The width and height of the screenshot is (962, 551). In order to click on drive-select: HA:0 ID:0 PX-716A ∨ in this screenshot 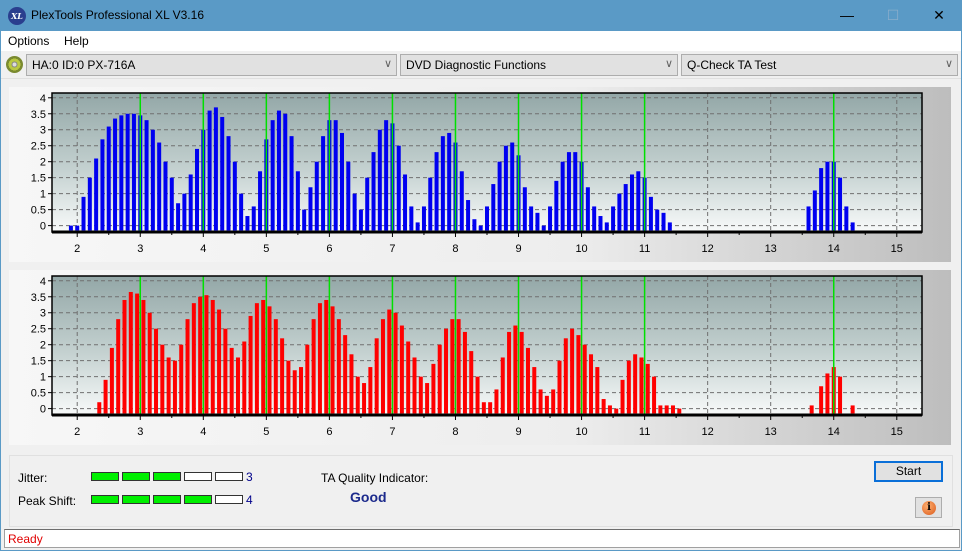, I will do `click(211, 65)`.